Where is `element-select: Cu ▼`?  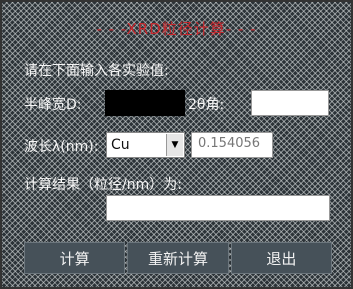 element-select: Cu ▼ is located at coordinates (145, 145).